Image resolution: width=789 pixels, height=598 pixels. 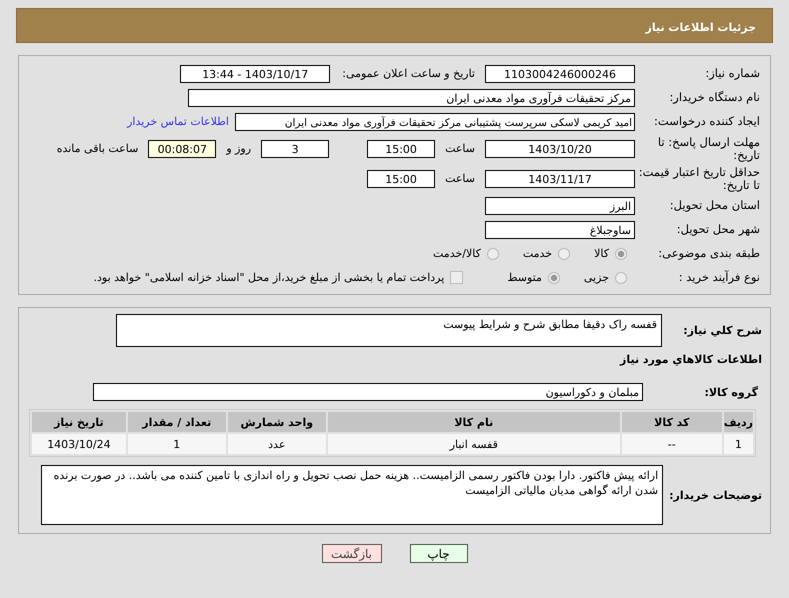 I want to click on field-label: حداقل تاریخ اعتبار قیمت: تا تاریخ:, so click(x=699, y=179).